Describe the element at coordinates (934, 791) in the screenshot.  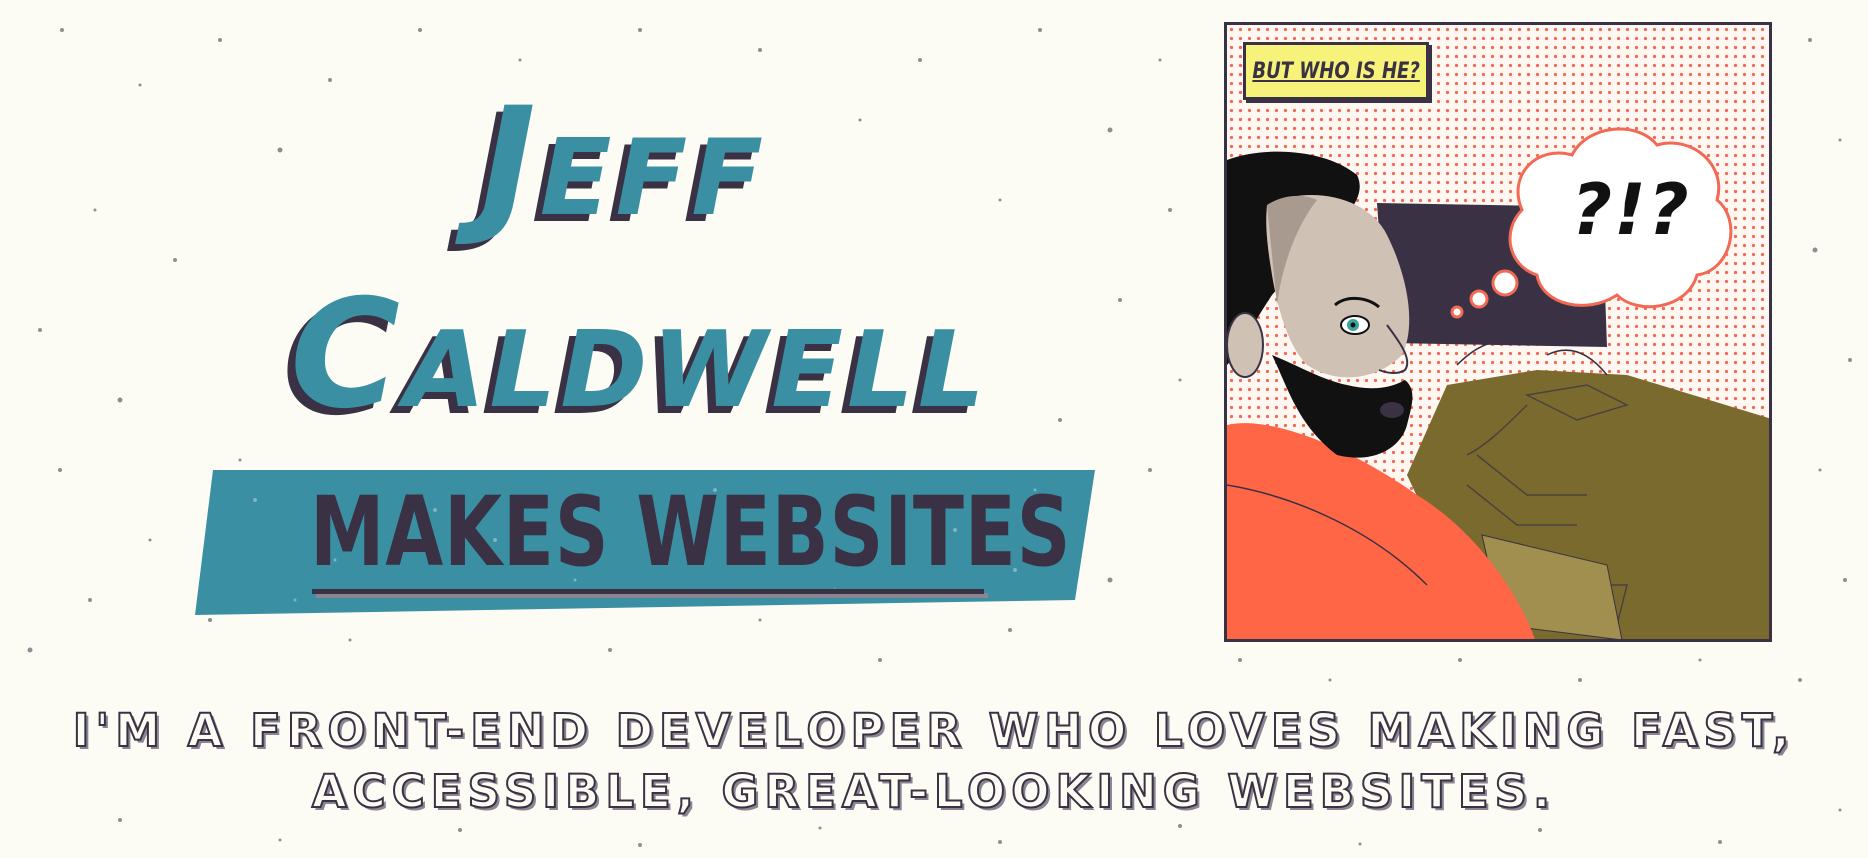
I see `tagline-line-2: ACCESSIBLE, GREAT-LOOKING WEBSITES.` at that location.